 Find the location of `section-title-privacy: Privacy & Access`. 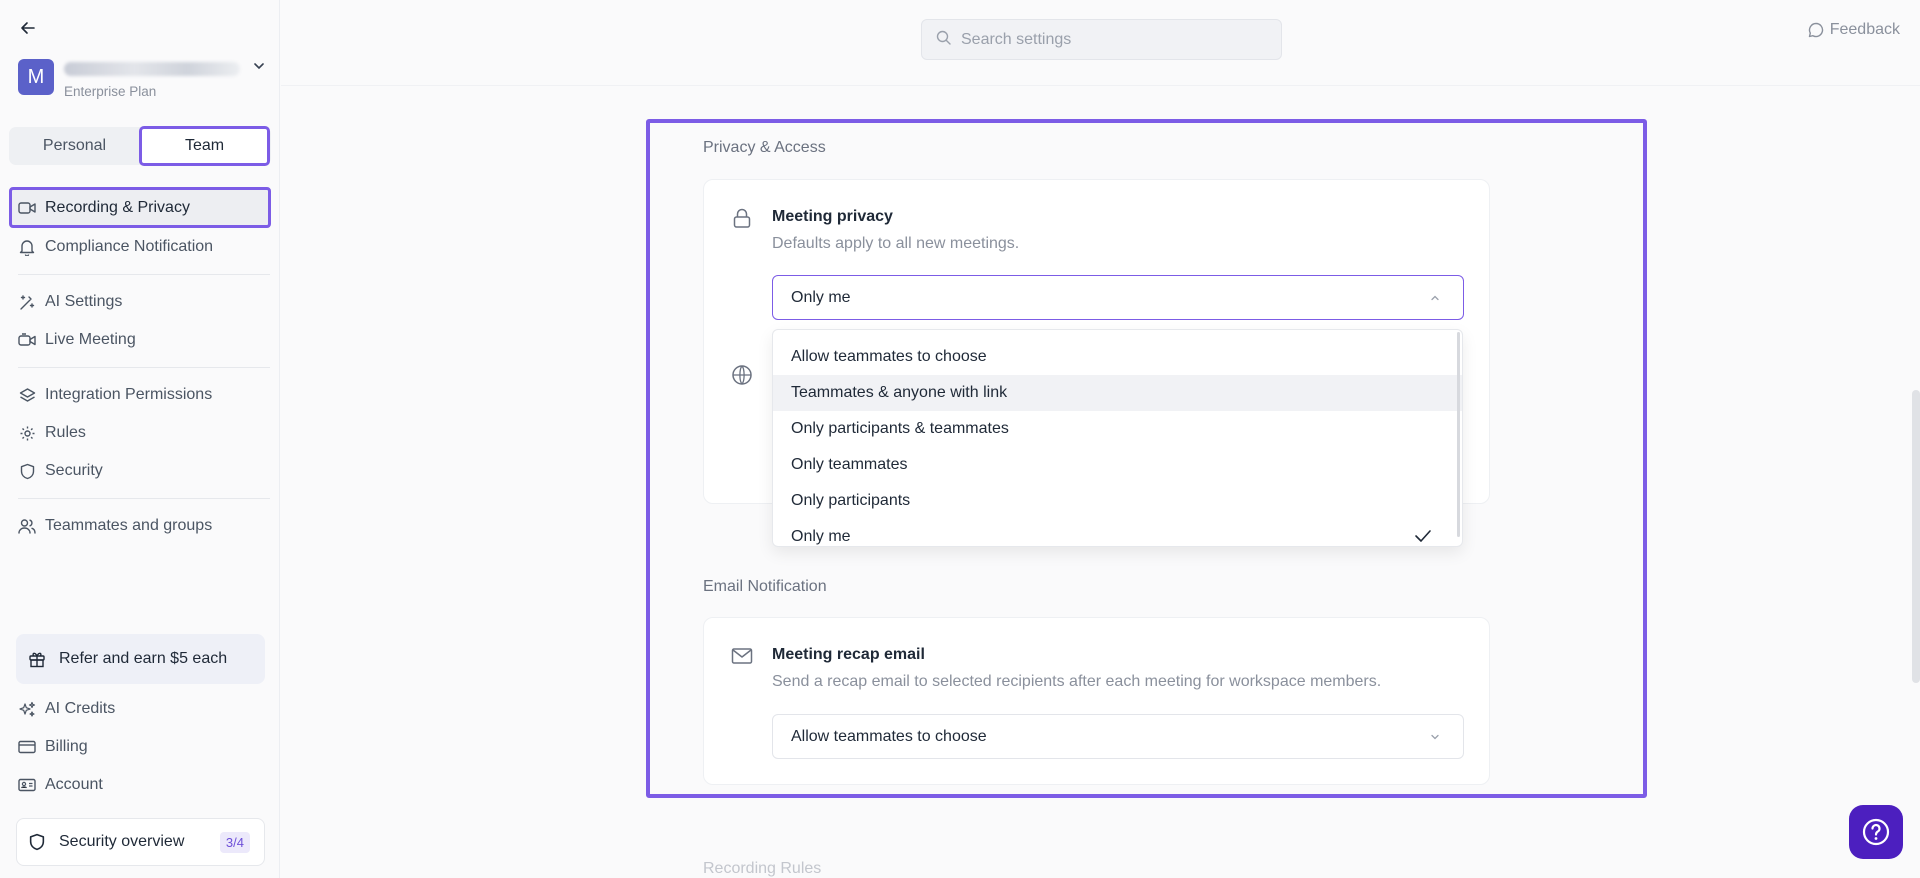

section-title-privacy: Privacy & Access is located at coordinates (764, 147).